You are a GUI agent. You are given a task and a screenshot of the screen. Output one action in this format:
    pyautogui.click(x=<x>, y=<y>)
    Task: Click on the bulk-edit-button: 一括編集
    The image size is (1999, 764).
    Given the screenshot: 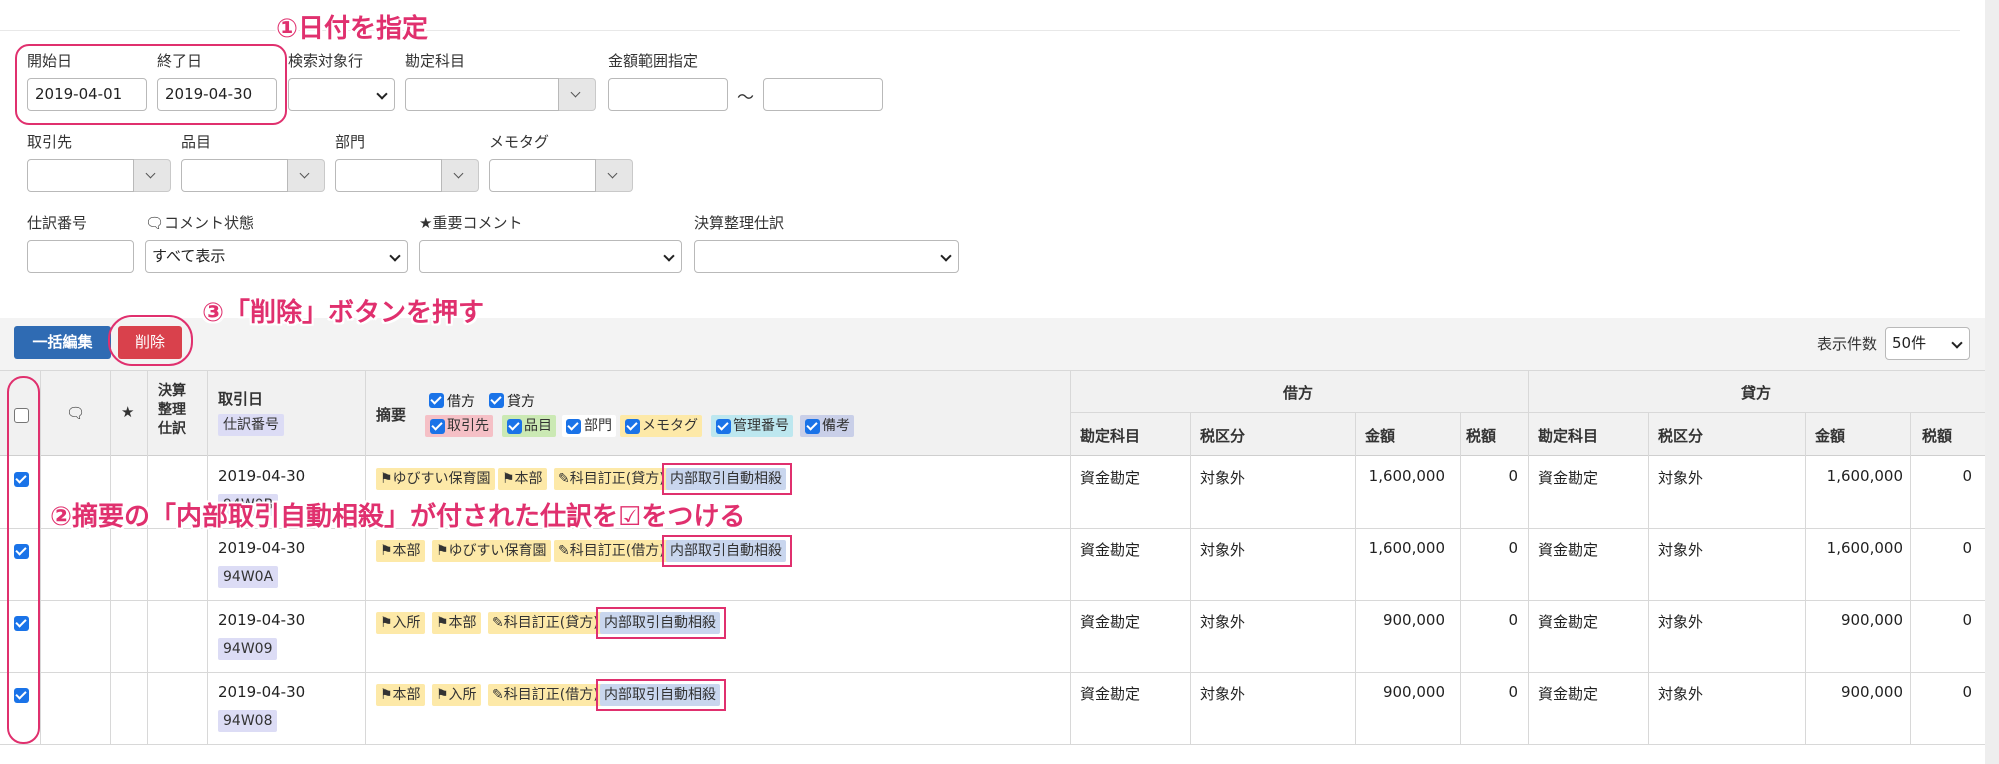 What is the action you would take?
    pyautogui.click(x=62, y=342)
    